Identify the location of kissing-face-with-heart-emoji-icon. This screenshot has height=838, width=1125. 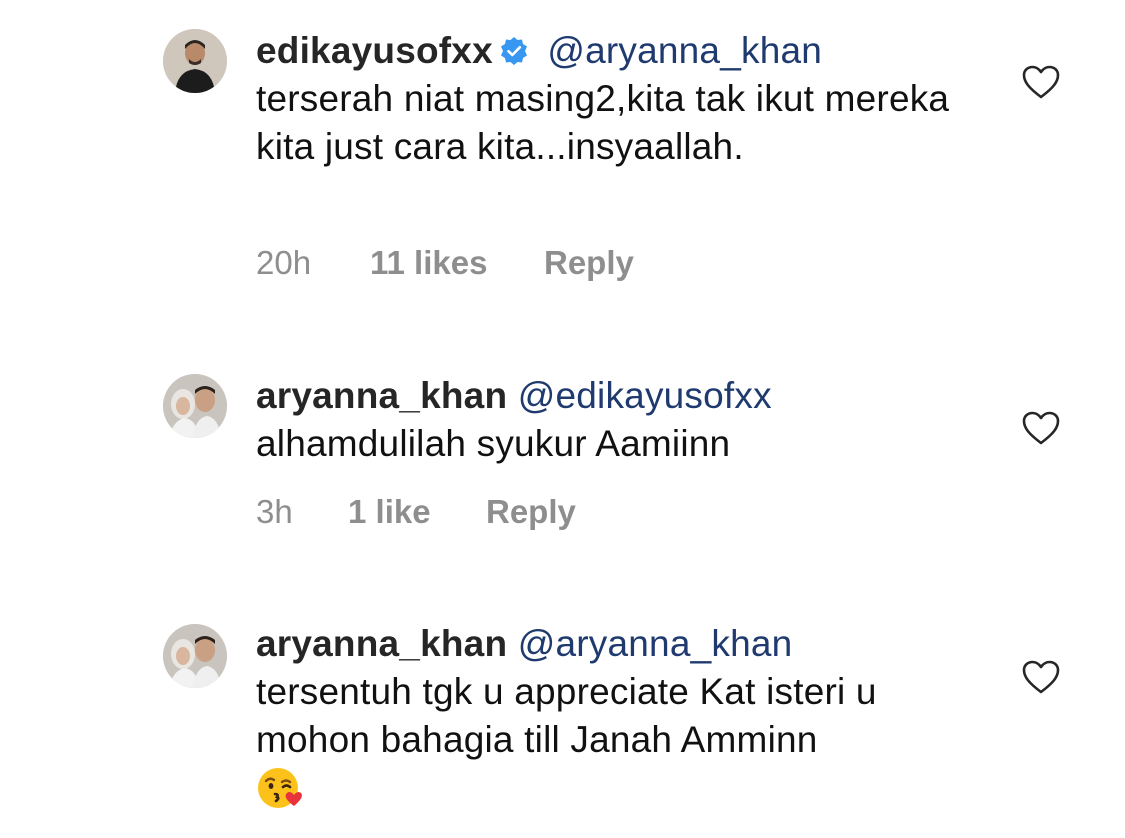
(280, 788).